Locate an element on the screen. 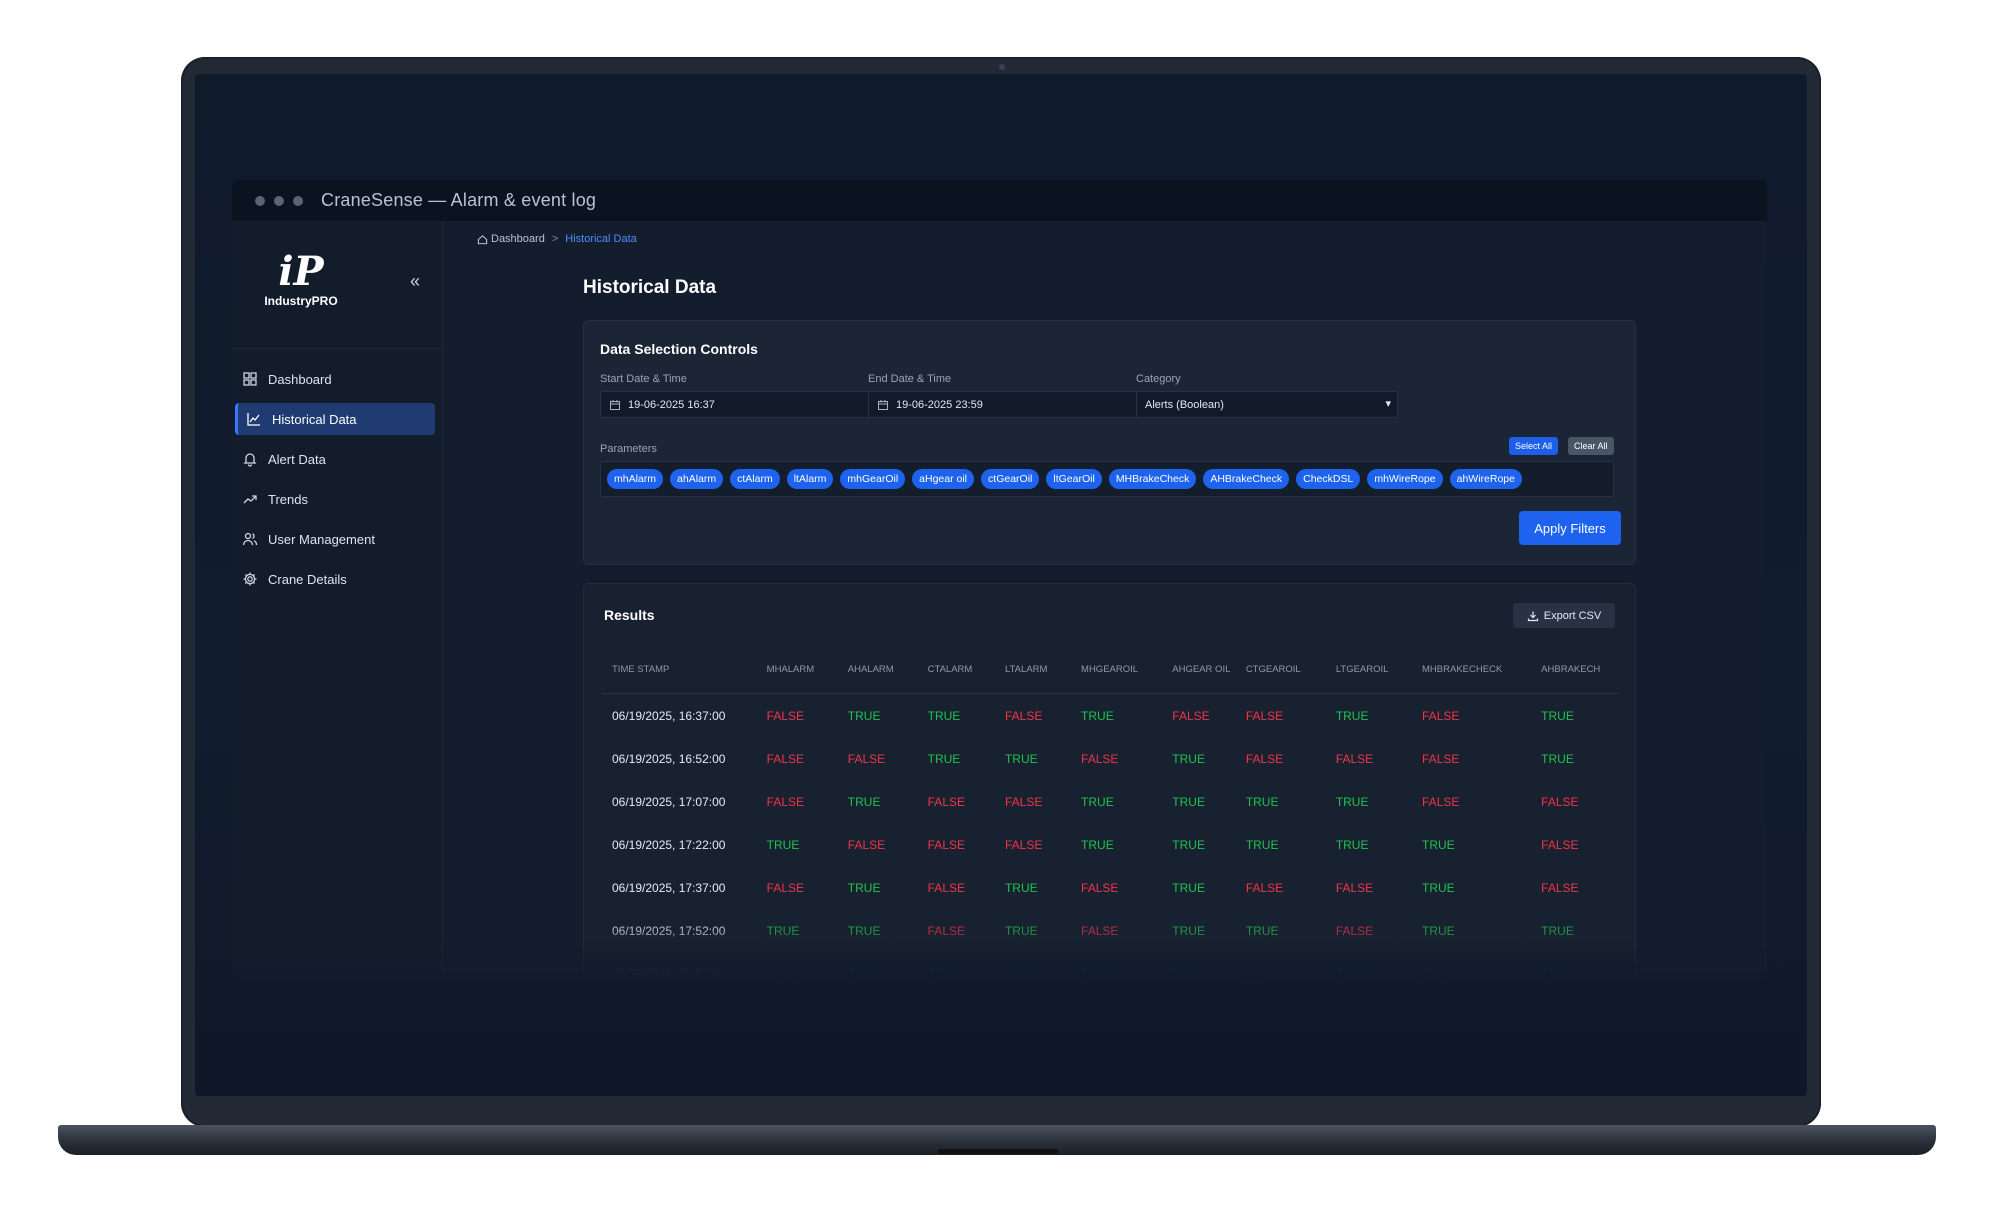  sidebar-item-label: Trends is located at coordinates (288, 499).